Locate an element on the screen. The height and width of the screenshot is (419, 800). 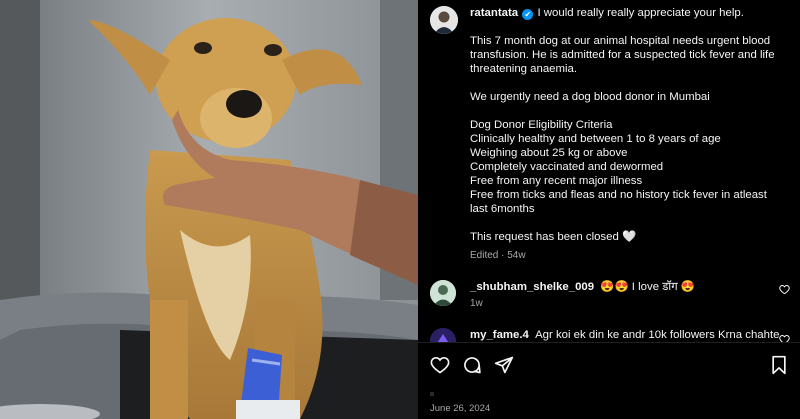
caption-line: This request has been closed 🤍 is located at coordinates (553, 237).